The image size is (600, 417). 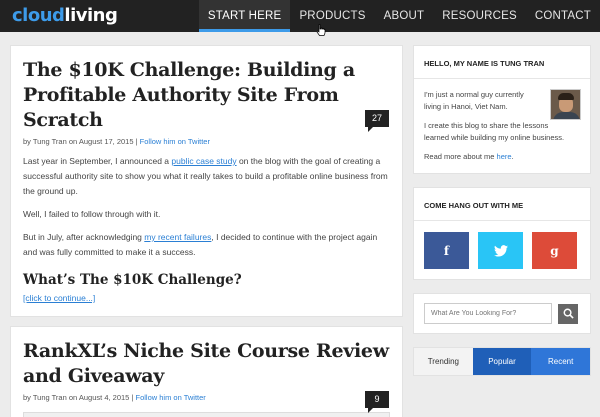 What do you see at coordinates (203, 161) in the screenshot?
I see `public-case-study-link: public case study` at bounding box center [203, 161].